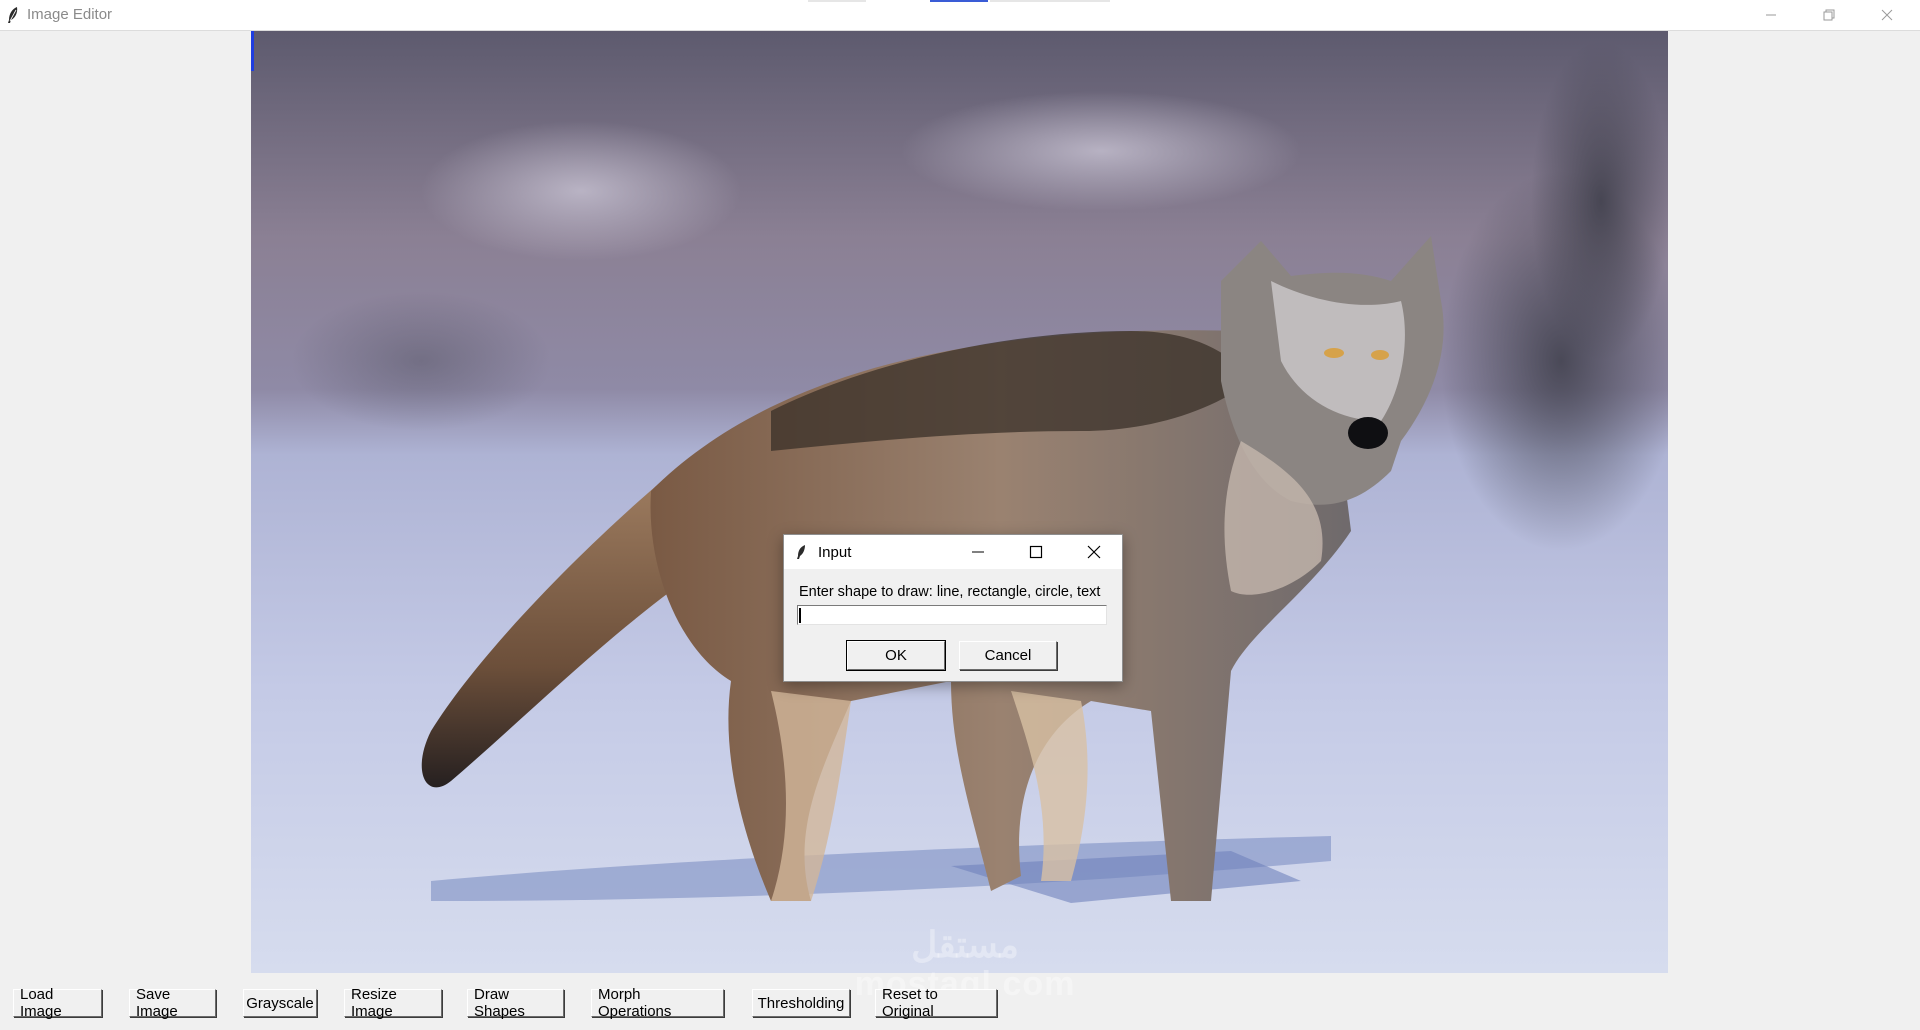 This screenshot has height=1030, width=1920. I want to click on maximize-icon, so click(1036, 552).